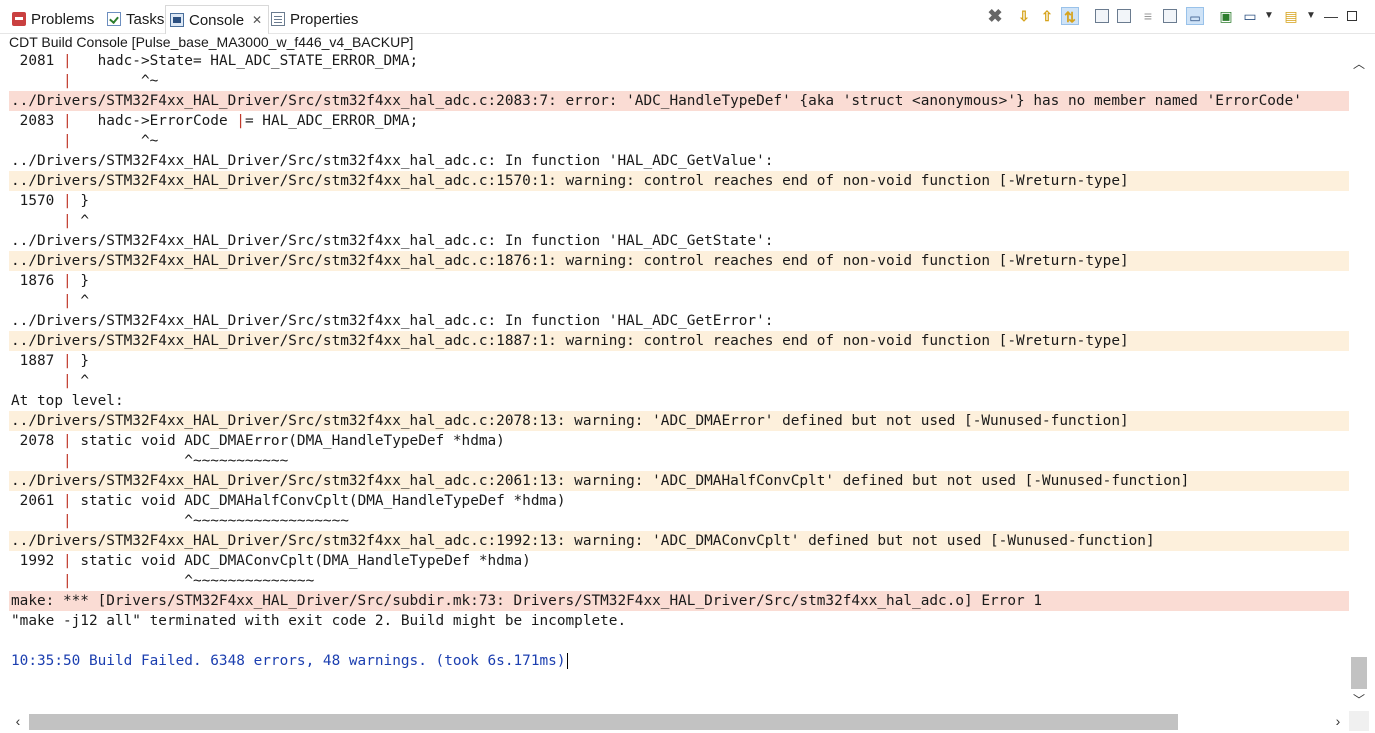 The width and height of the screenshot is (1375, 733). I want to click on scroll-right-icon: ›, so click(1338, 721).